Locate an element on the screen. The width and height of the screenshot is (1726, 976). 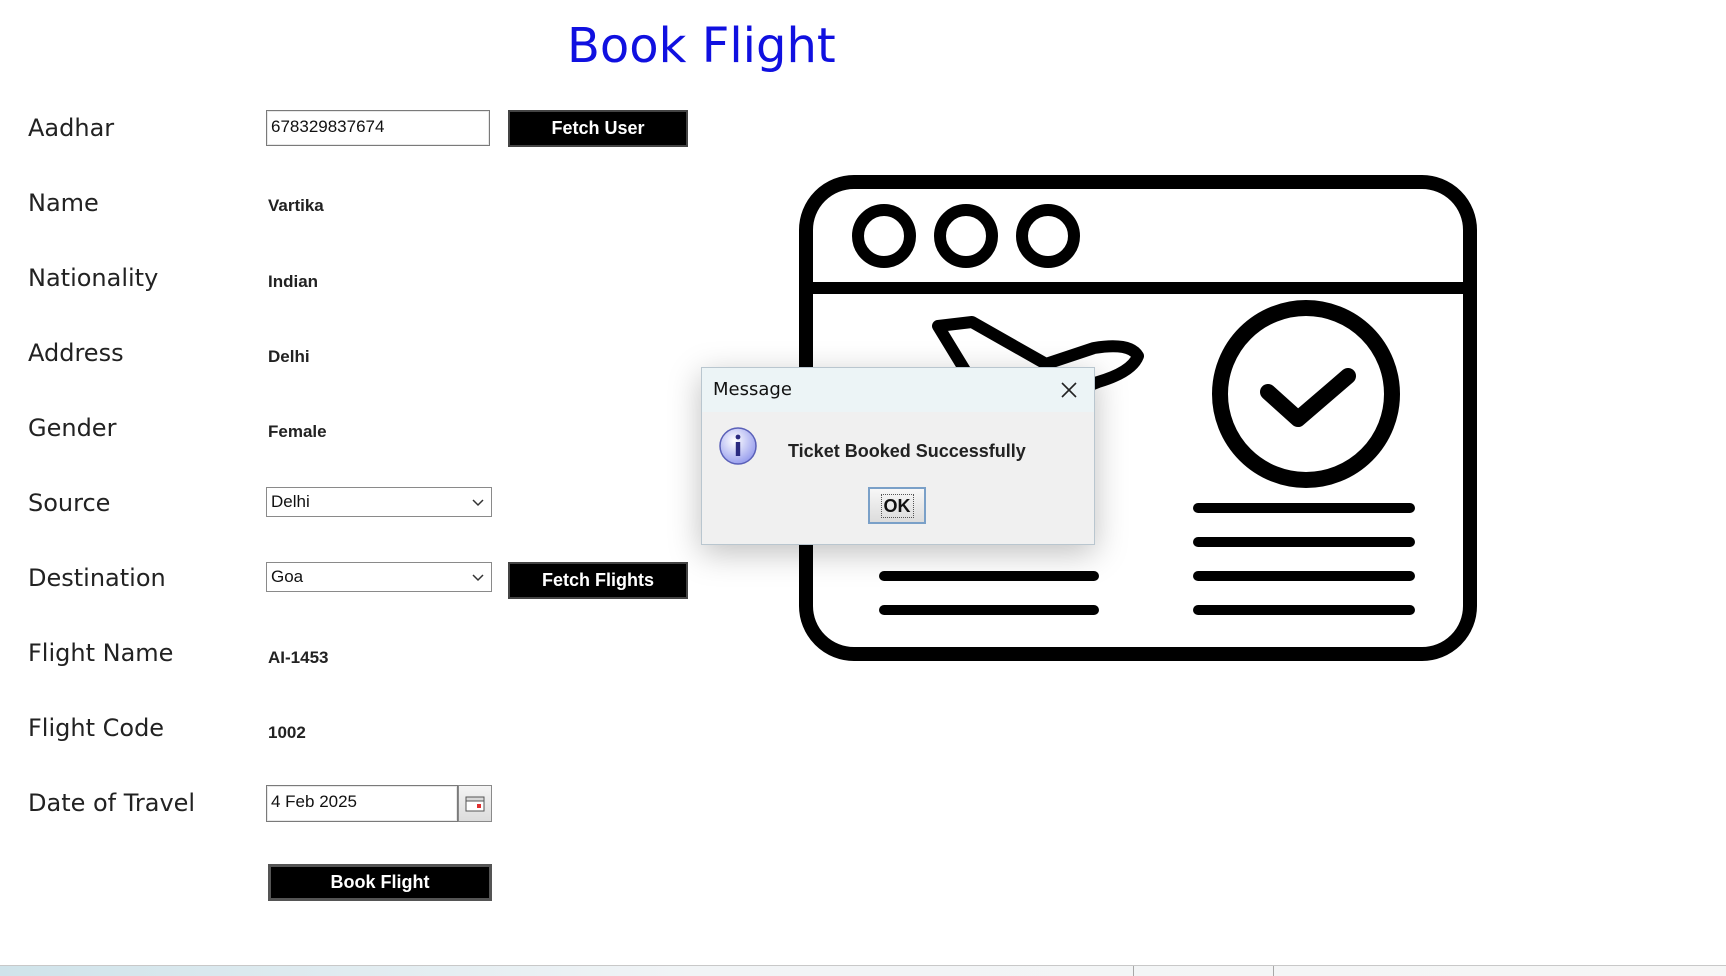
ok-button: OK is located at coordinates (897, 505).